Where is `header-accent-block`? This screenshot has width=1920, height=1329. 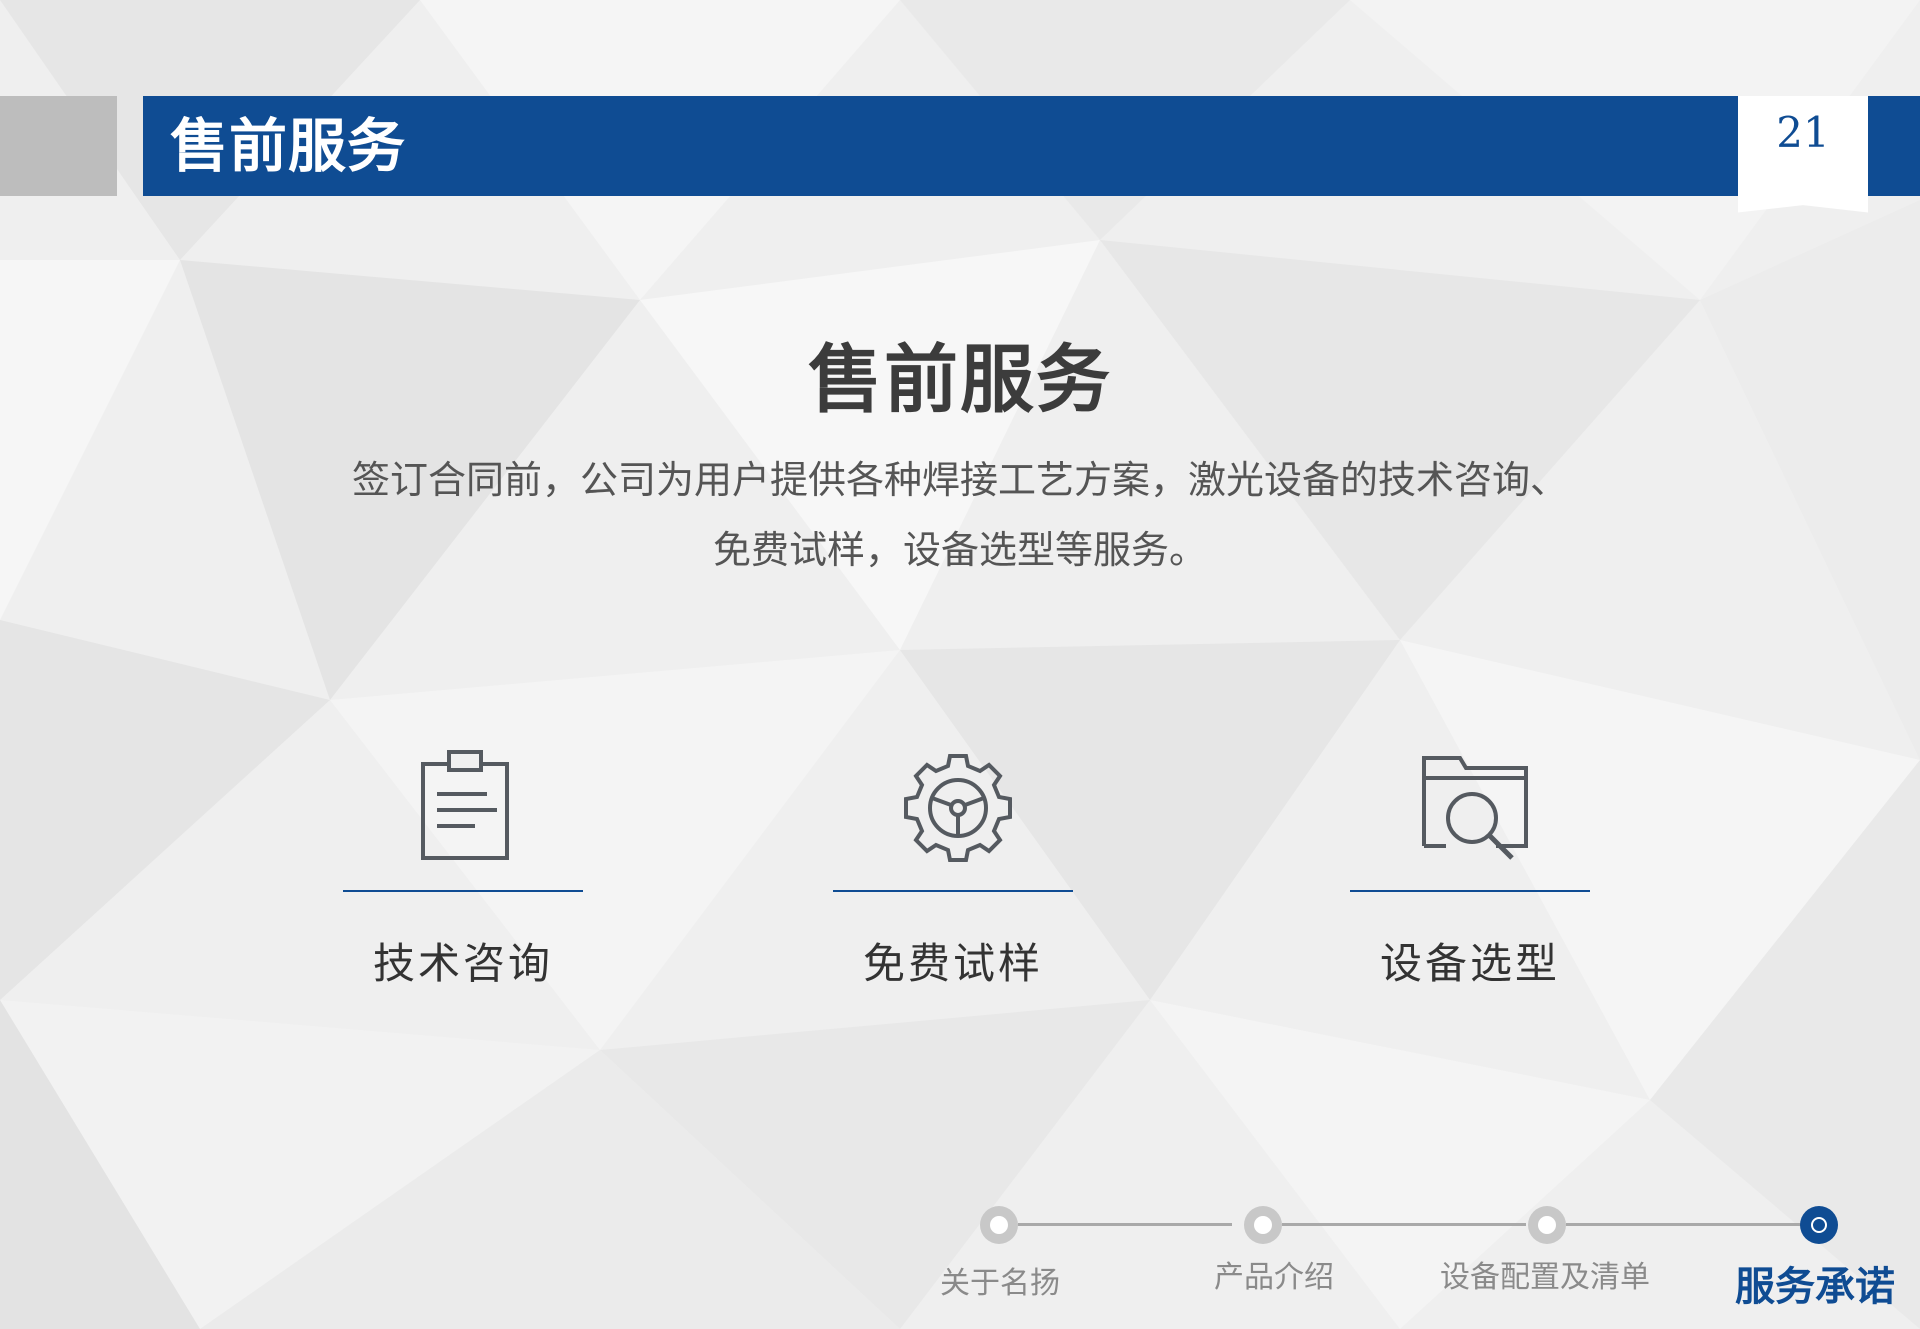
header-accent-block is located at coordinates (58, 146).